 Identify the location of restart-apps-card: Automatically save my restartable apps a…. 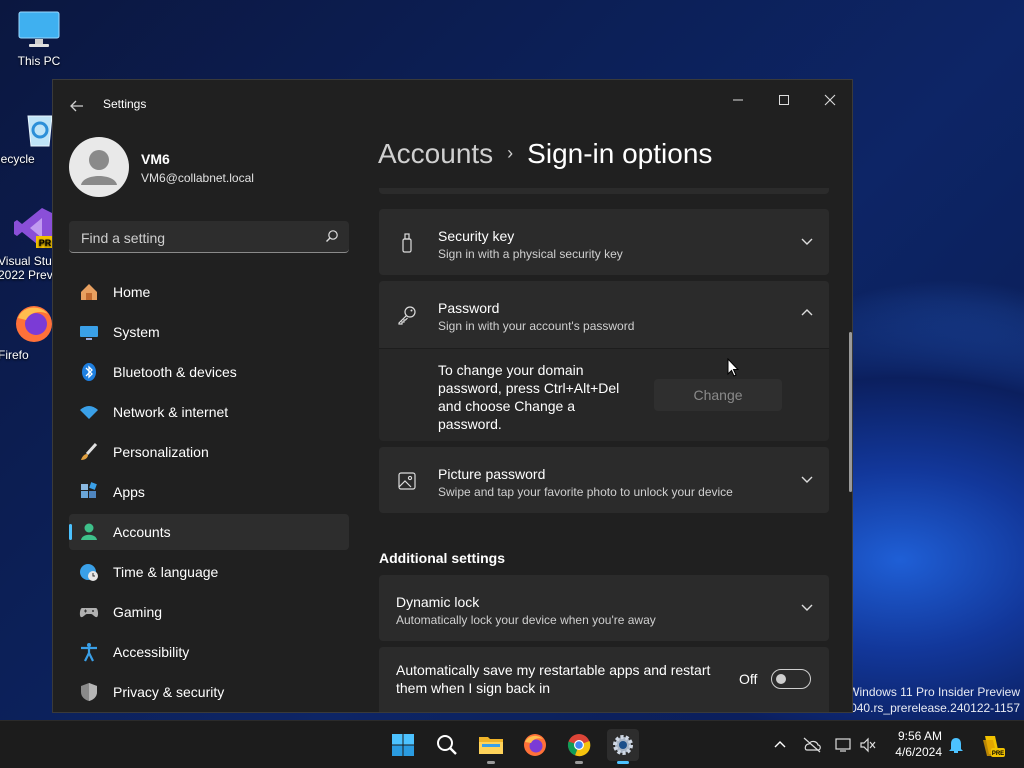
(604, 679).